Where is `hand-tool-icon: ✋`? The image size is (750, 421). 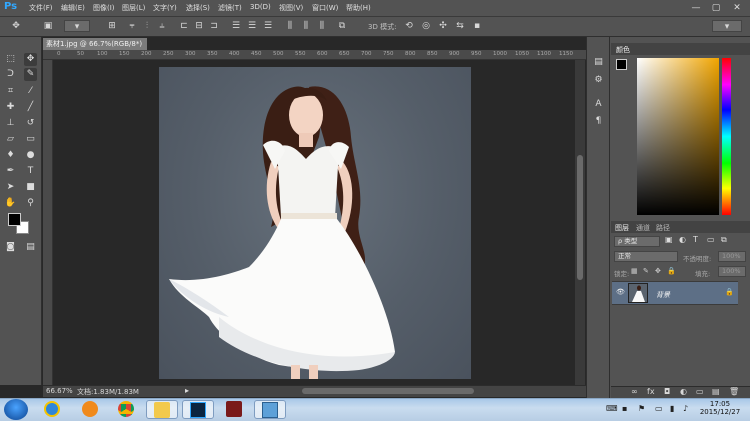 hand-tool-icon: ✋ is located at coordinates (10, 203).